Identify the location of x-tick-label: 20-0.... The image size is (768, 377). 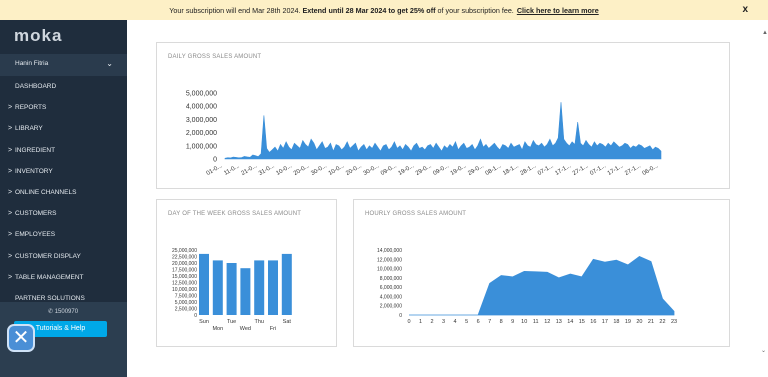
(302, 170).